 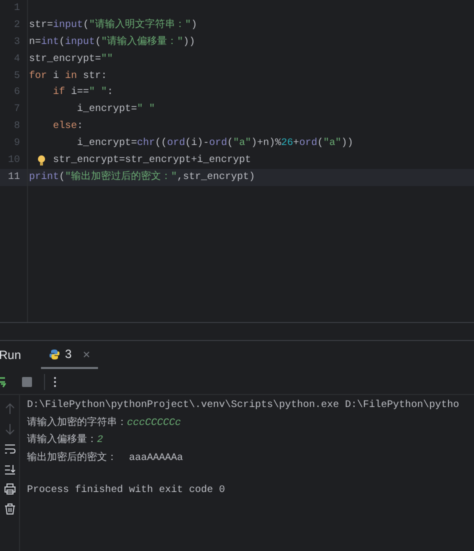 I want to click on panel-title: Run, so click(x=11, y=355).